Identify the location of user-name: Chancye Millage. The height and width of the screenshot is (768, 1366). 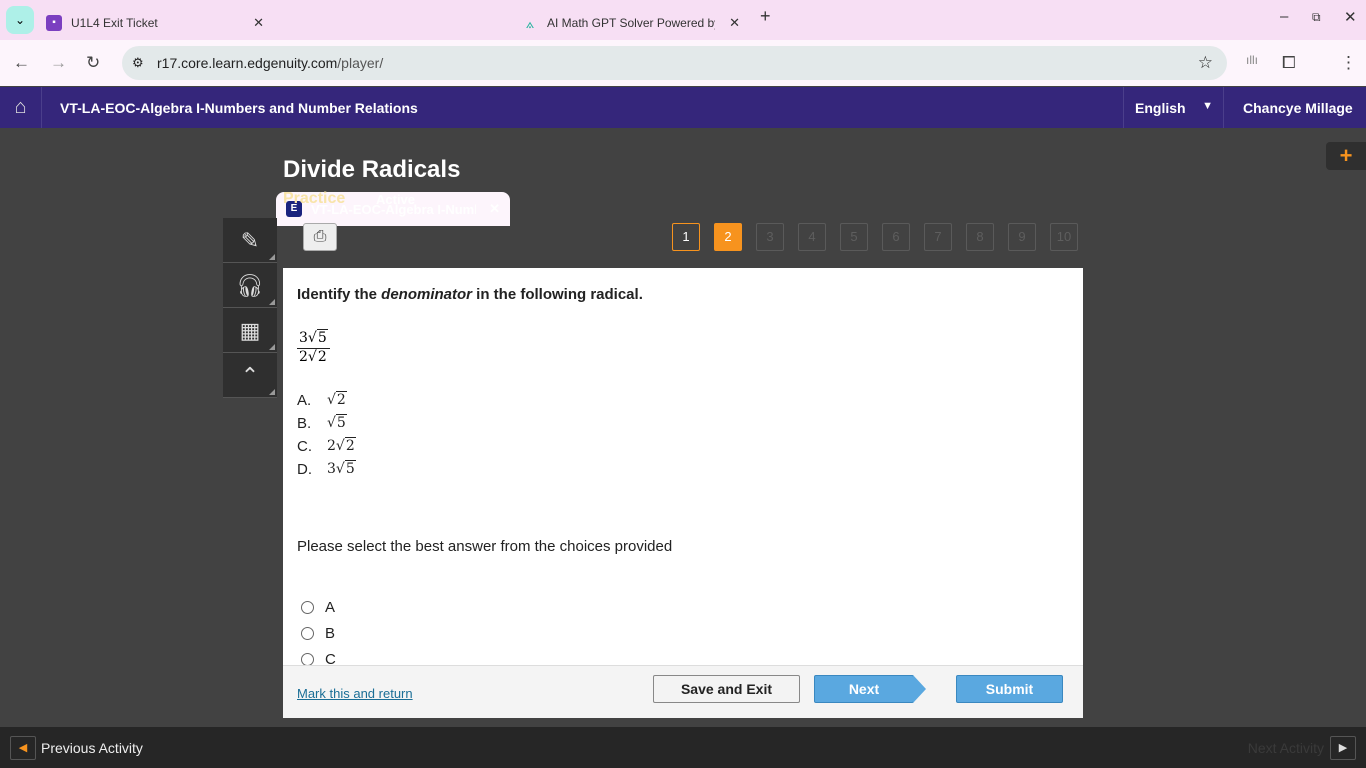
(1298, 108).